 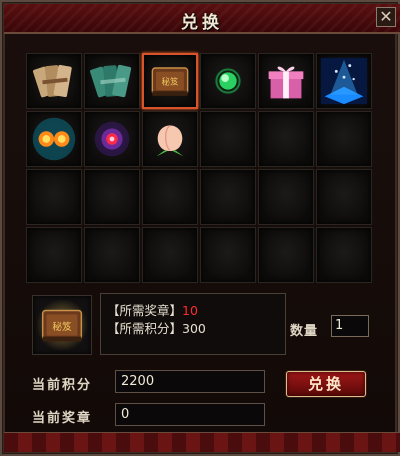 I want to click on current-medal-field: 0, so click(x=190, y=414).